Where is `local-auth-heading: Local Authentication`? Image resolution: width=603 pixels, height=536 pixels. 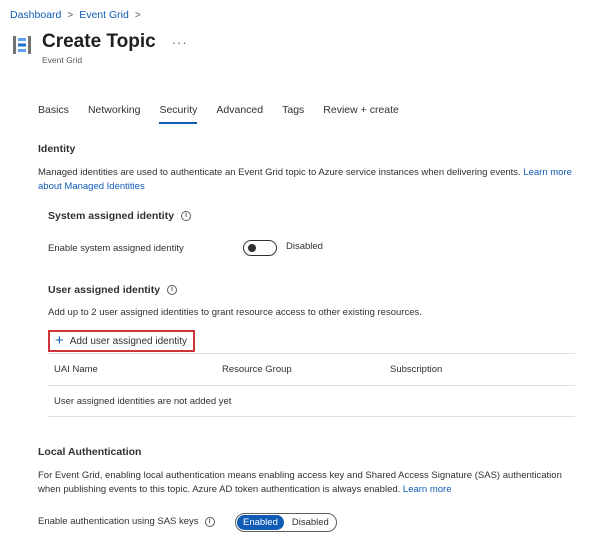 local-auth-heading: Local Authentication is located at coordinates (90, 452).